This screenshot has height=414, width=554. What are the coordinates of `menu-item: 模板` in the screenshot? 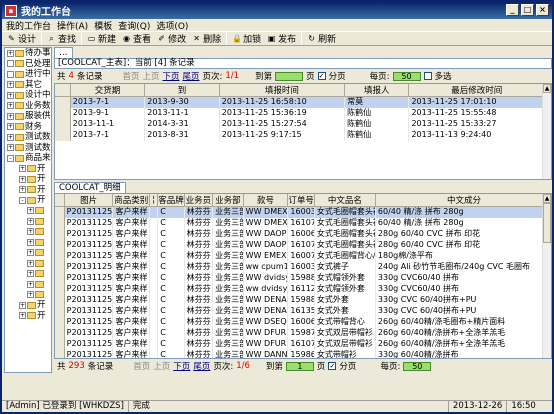 It's located at (103, 25).